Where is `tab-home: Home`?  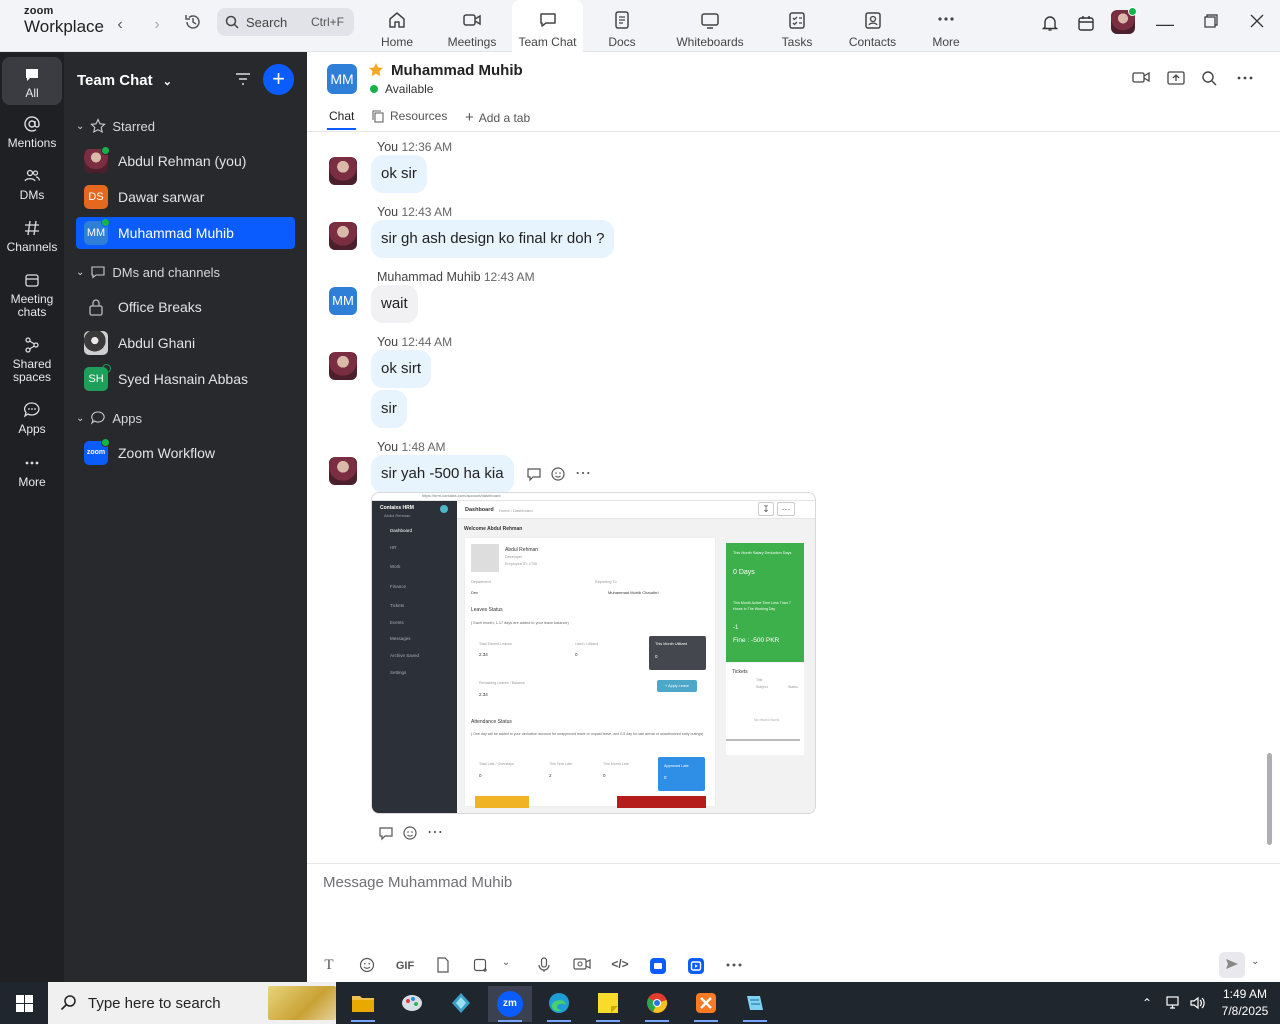
tab-home: Home is located at coordinates (397, 26).